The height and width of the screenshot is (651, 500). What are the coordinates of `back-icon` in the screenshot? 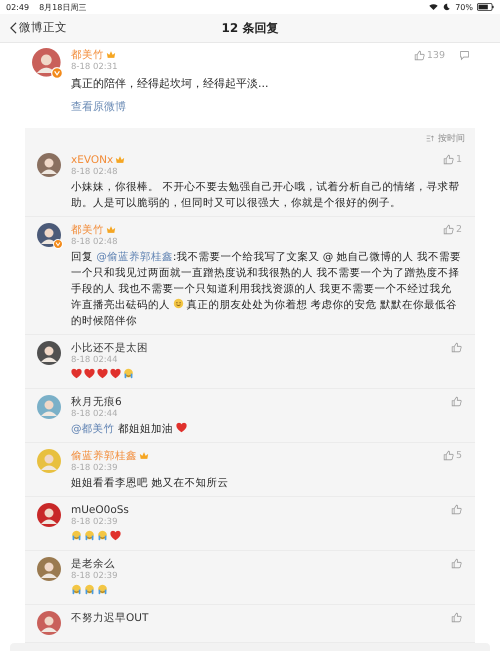 It's located at (13, 28).